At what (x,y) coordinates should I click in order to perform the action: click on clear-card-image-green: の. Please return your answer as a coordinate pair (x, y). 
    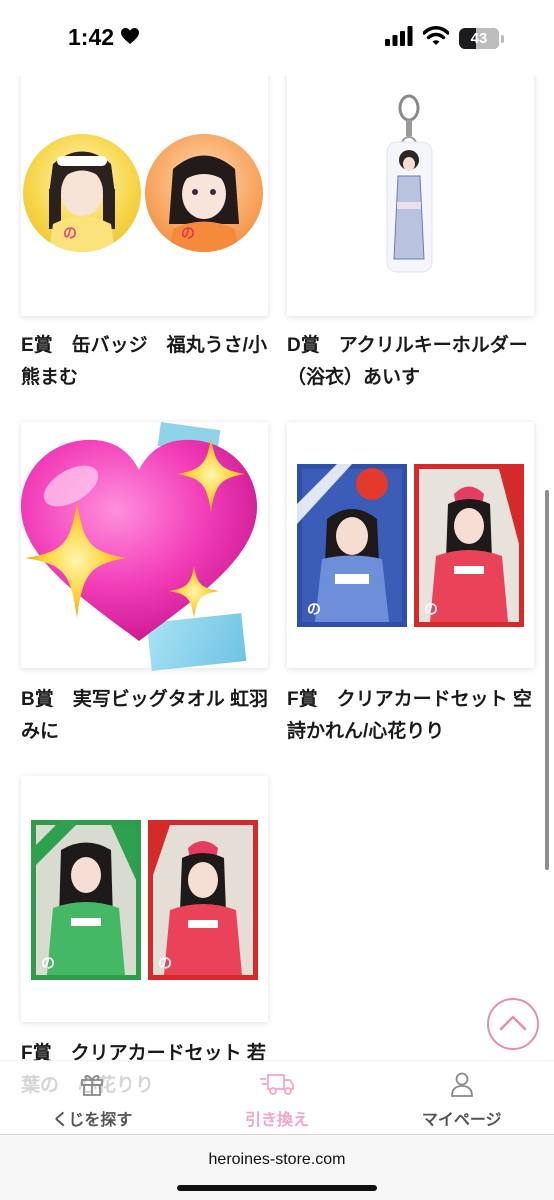
    Looking at the image, I should click on (86, 900).